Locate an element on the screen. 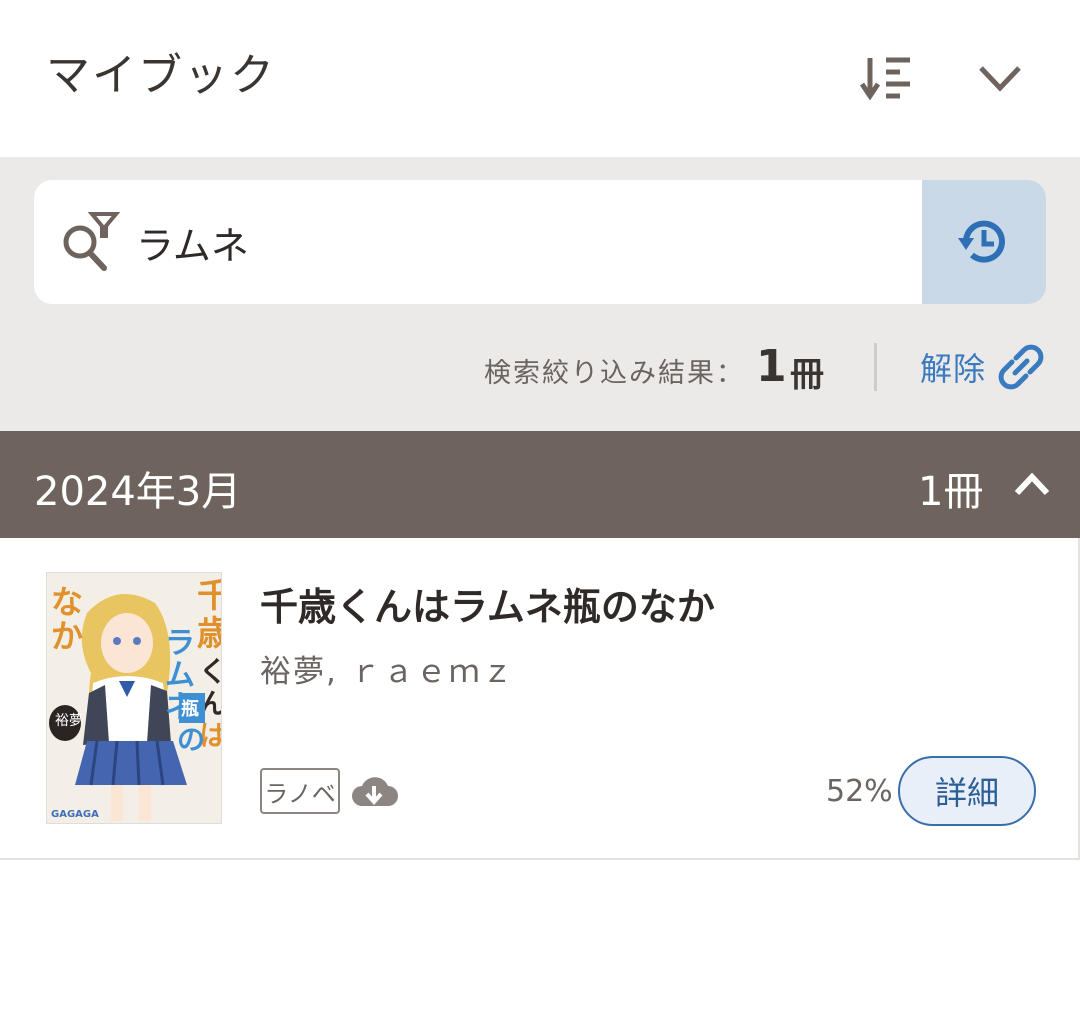  search-filter-icon is located at coordinates (92, 241).